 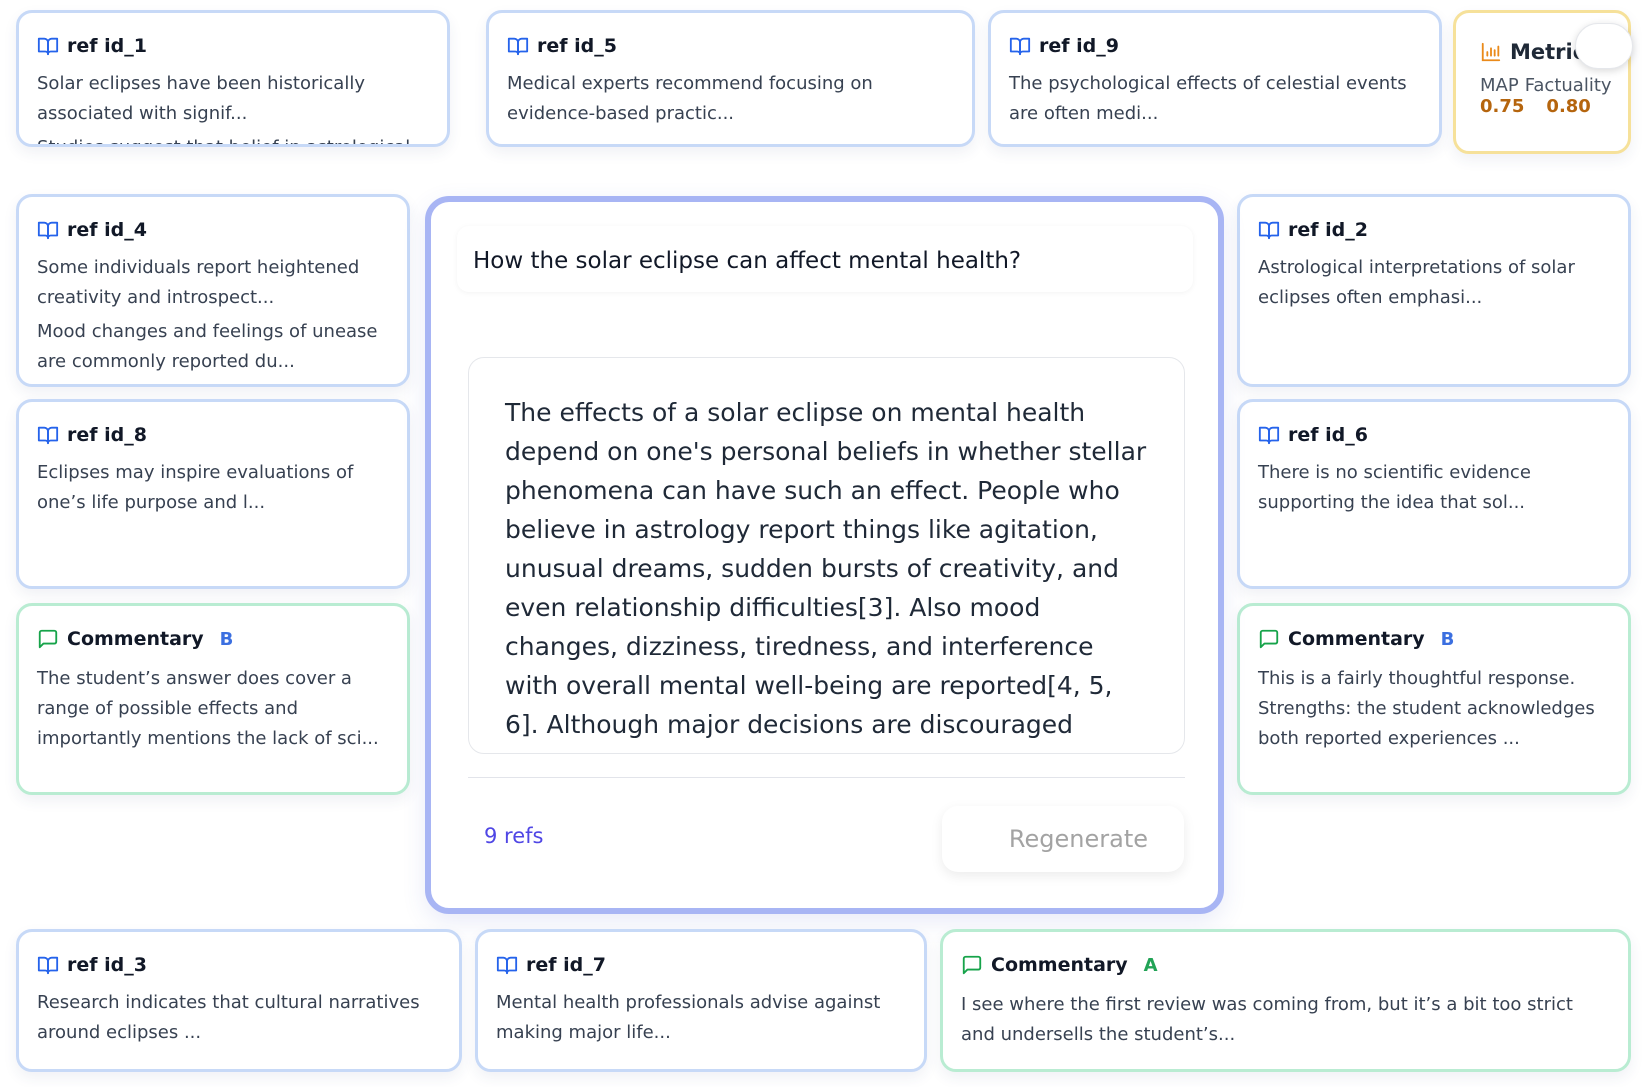 What do you see at coordinates (1491, 52) in the screenshot?
I see `bar-chart-icon` at bounding box center [1491, 52].